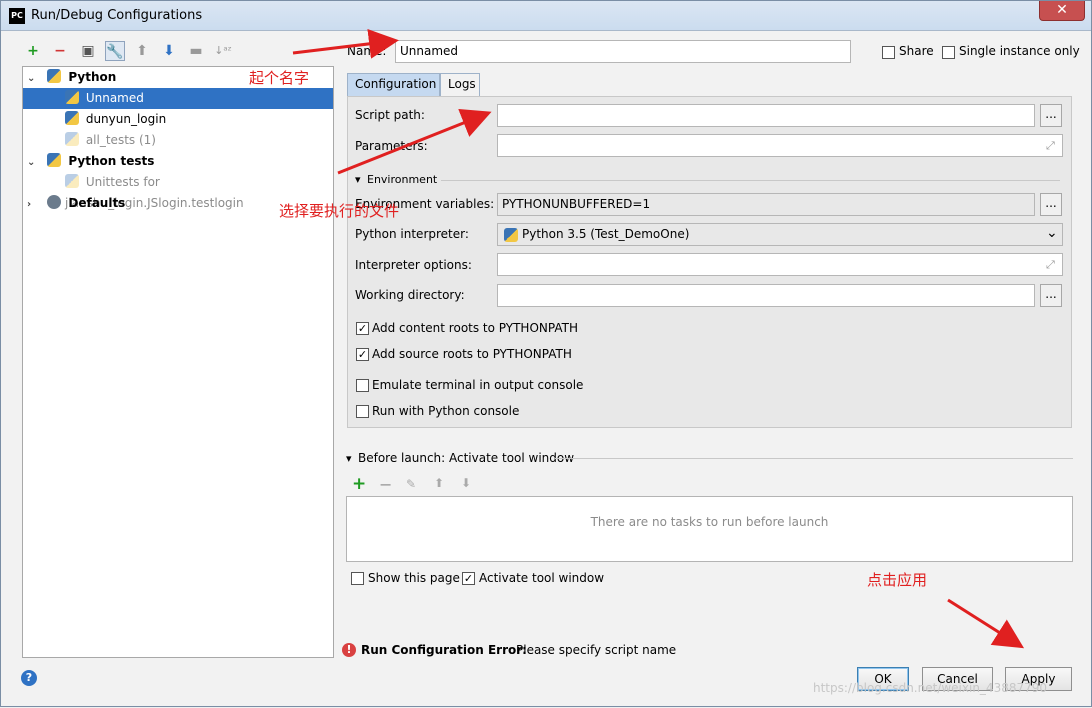 This screenshot has width=1092, height=708. I want to click on arrow-to-script-path, so click(414, 141).